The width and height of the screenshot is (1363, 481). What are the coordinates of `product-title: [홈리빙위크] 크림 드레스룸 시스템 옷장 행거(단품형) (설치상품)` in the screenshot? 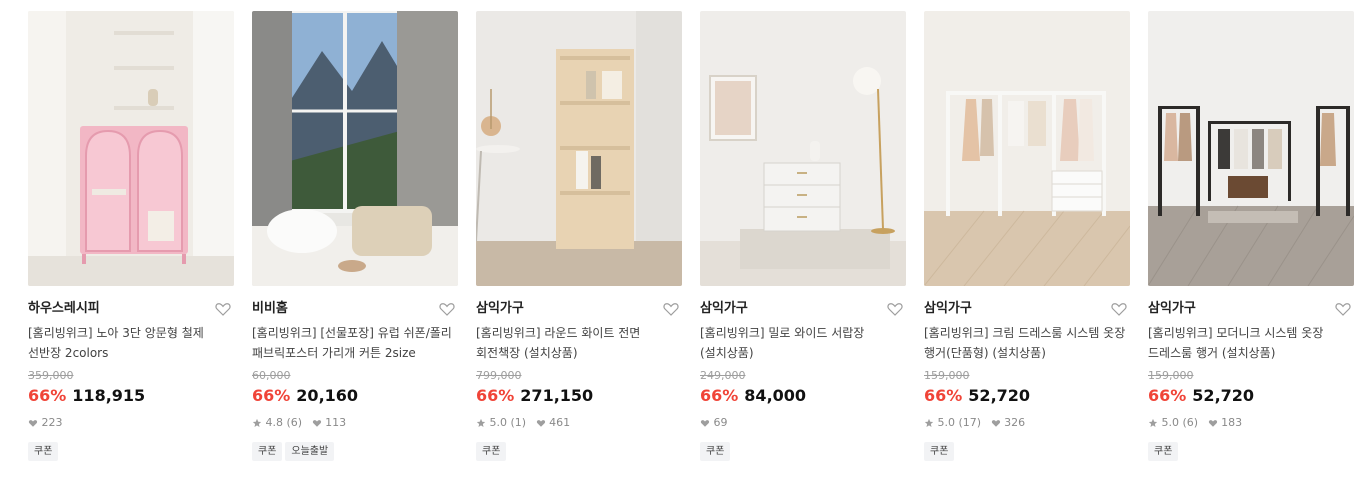 It's located at (1027, 343).